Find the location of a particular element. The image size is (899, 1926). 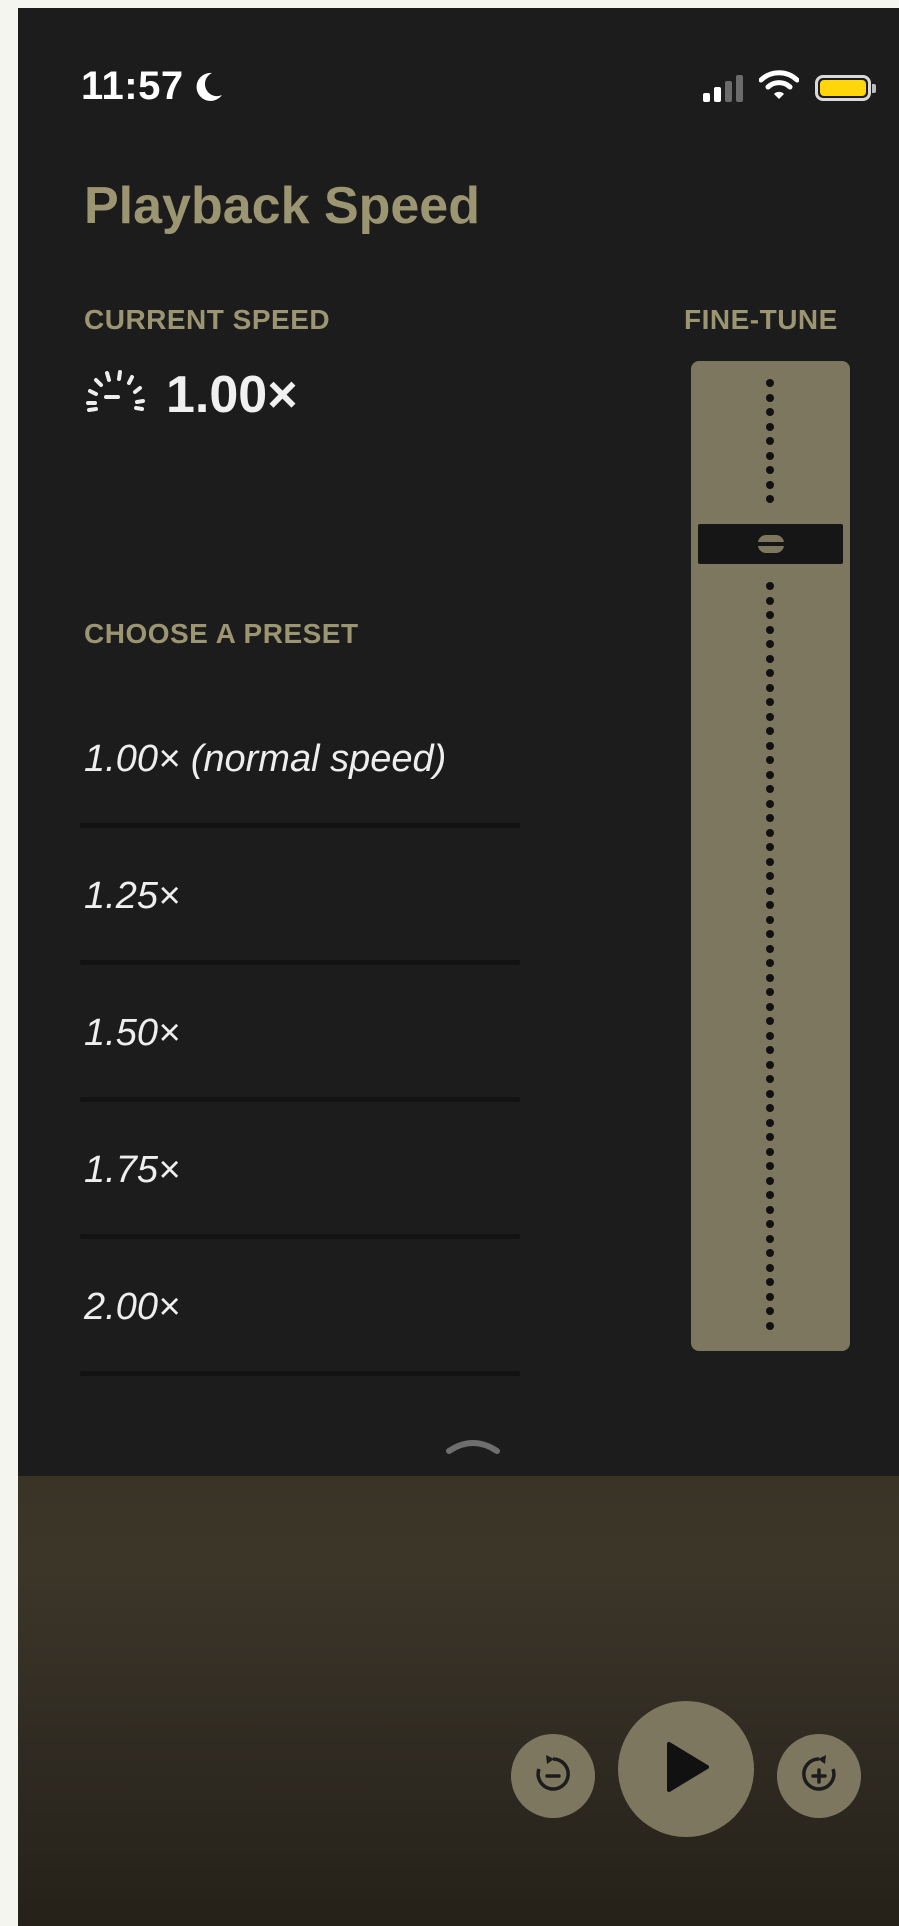

skip-forward-icon is located at coordinates (819, 1776).